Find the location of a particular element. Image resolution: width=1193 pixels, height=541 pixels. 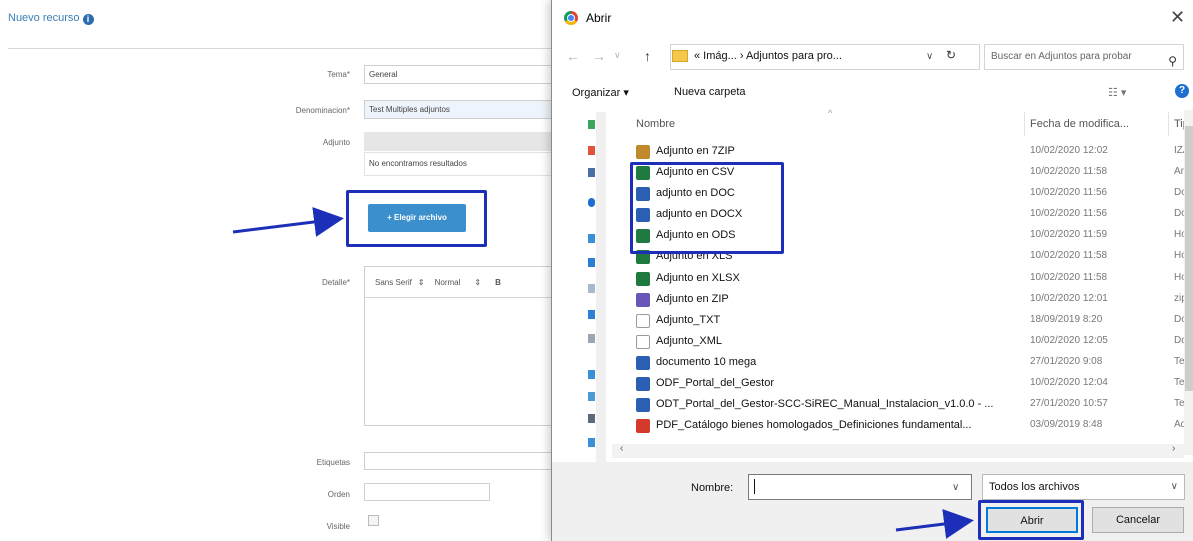

choose-file-button: + Elegir archivo is located at coordinates (417, 218).